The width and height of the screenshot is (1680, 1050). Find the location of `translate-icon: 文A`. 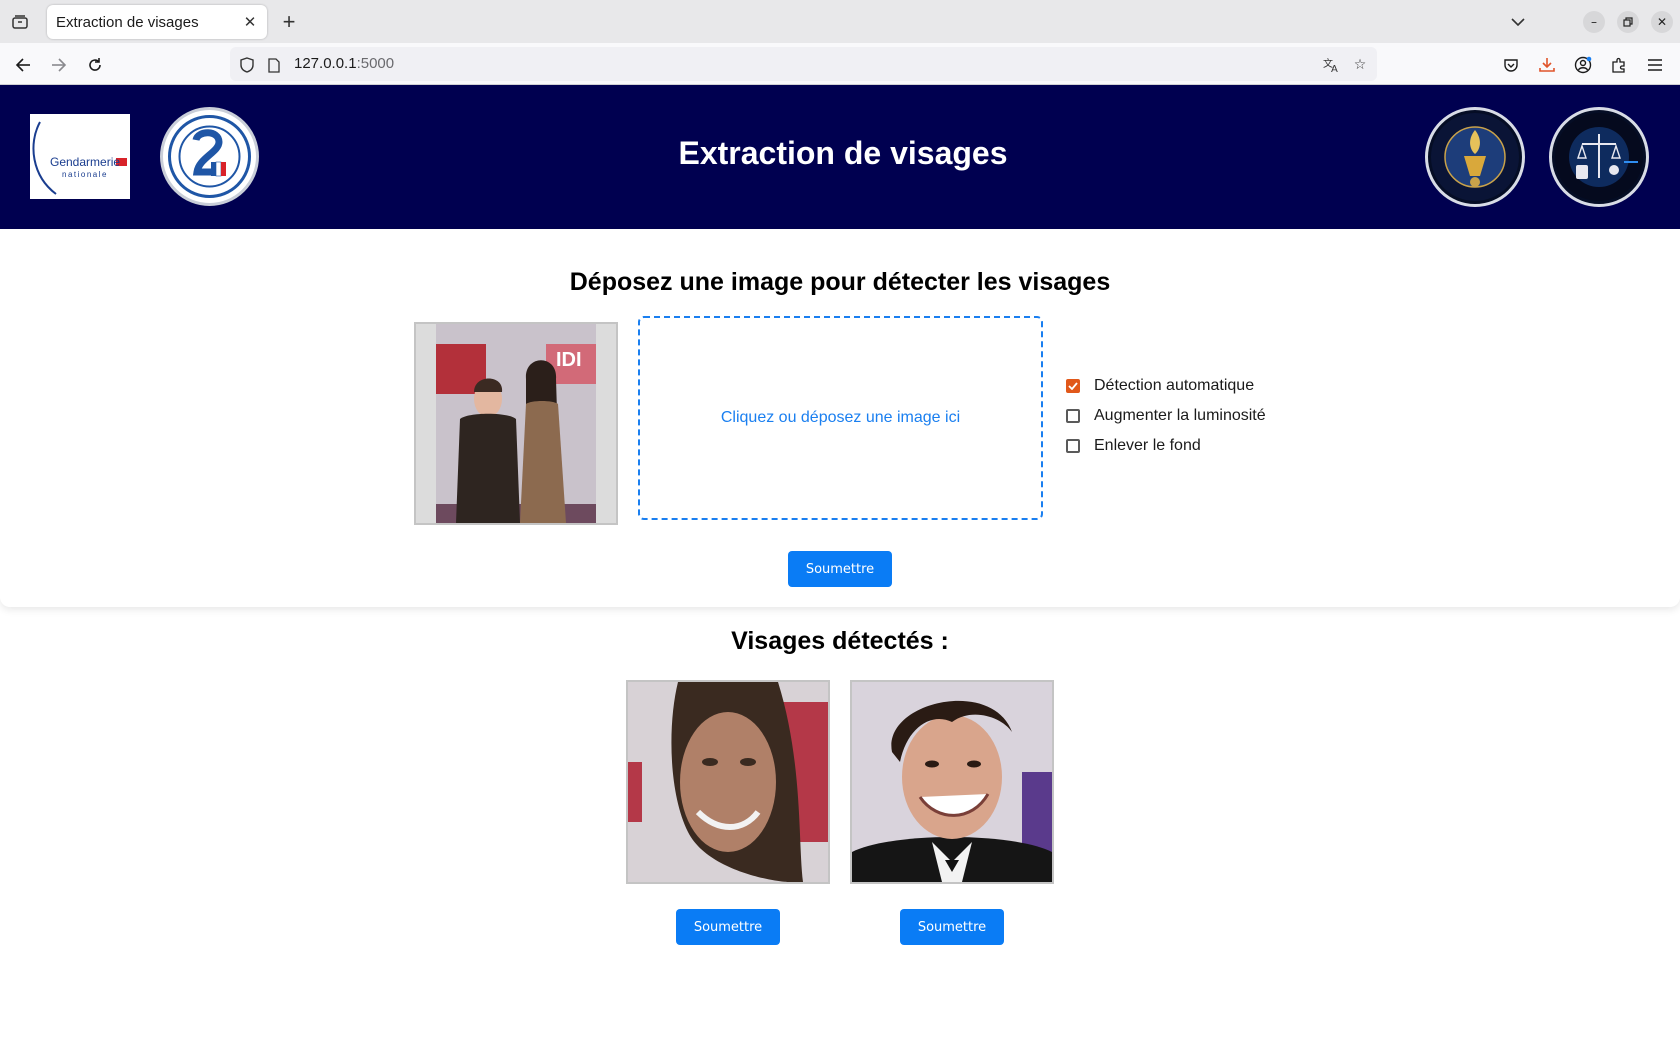

translate-icon: 文A is located at coordinates (1332, 65).